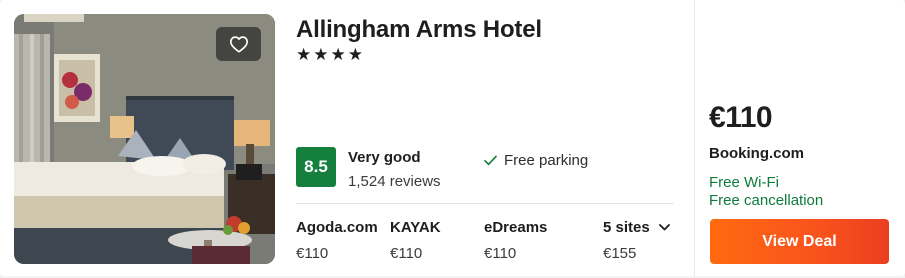 The image size is (905, 278). I want to click on check-icon, so click(490, 160).